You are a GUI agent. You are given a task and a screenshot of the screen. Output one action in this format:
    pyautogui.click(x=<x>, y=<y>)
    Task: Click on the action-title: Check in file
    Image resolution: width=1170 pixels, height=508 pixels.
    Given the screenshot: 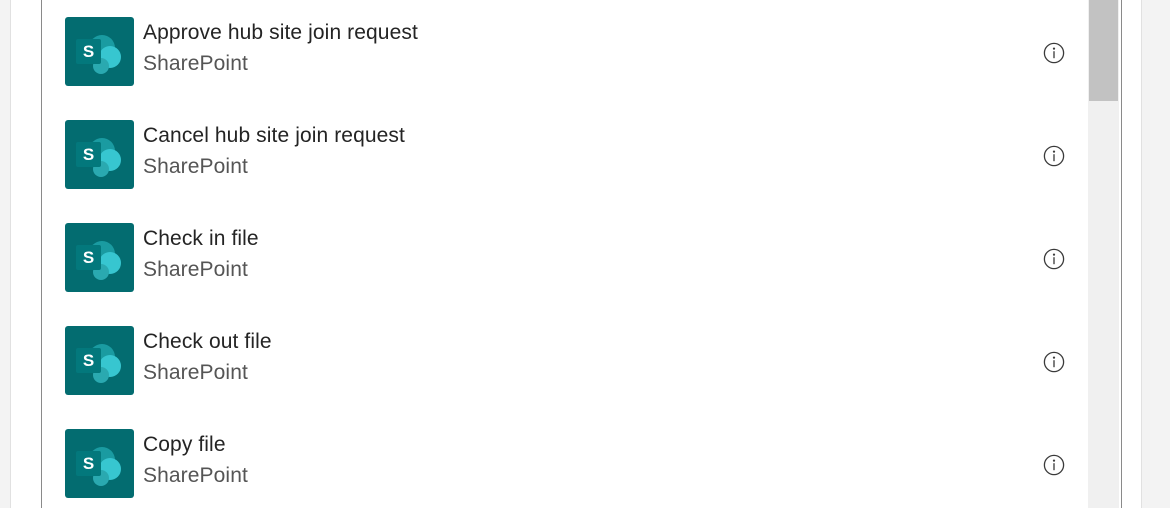 What is the action you would take?
    pyautogui.click(x=201, y=238)
    